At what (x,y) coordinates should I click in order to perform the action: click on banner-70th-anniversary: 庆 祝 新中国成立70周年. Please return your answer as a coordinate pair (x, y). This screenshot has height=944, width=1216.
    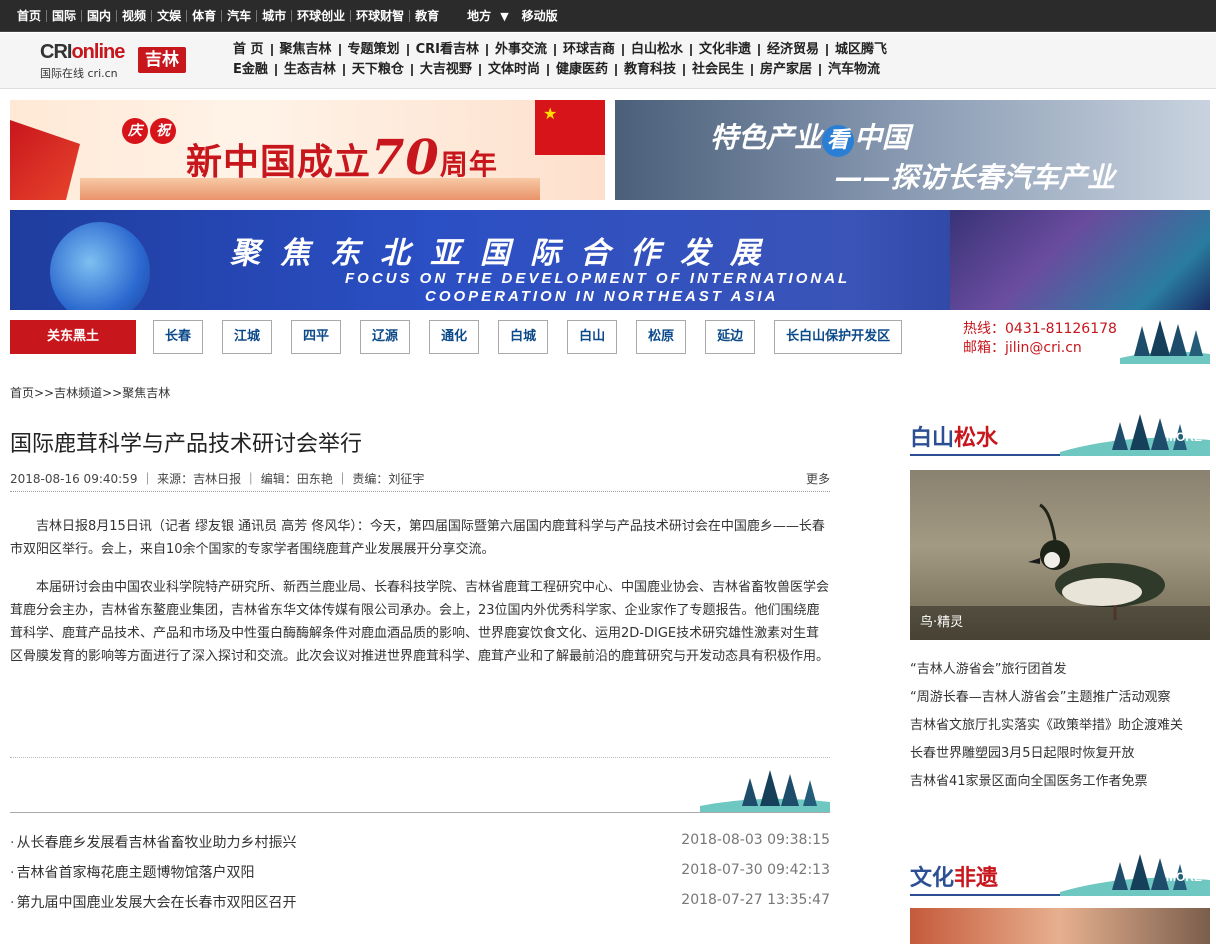
    Looking at the image, I should click on (307, 150).